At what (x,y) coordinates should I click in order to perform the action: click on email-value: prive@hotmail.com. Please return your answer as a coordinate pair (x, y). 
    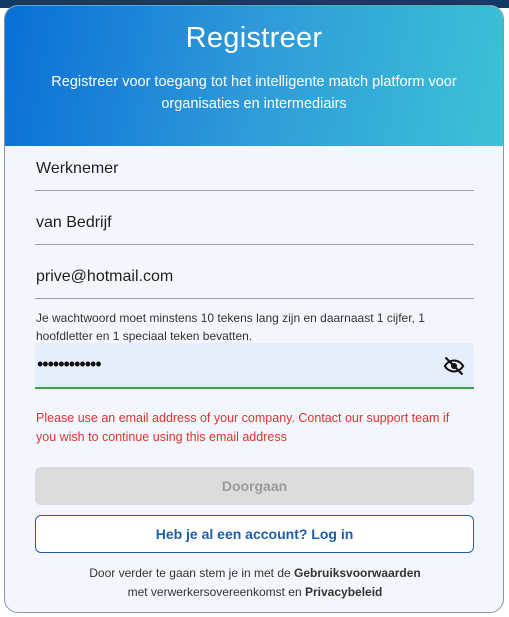
    Looking at the image, I should click on (105, 276).